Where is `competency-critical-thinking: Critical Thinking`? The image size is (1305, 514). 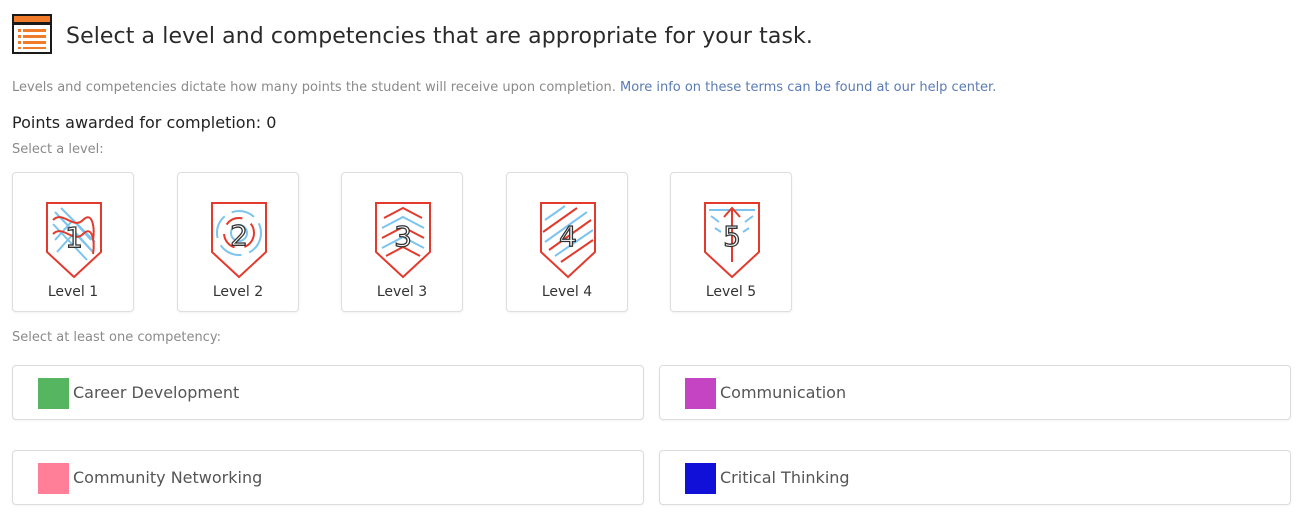 competency-critical-thinking: Critical Thinking is located at coordinates (975, 477).